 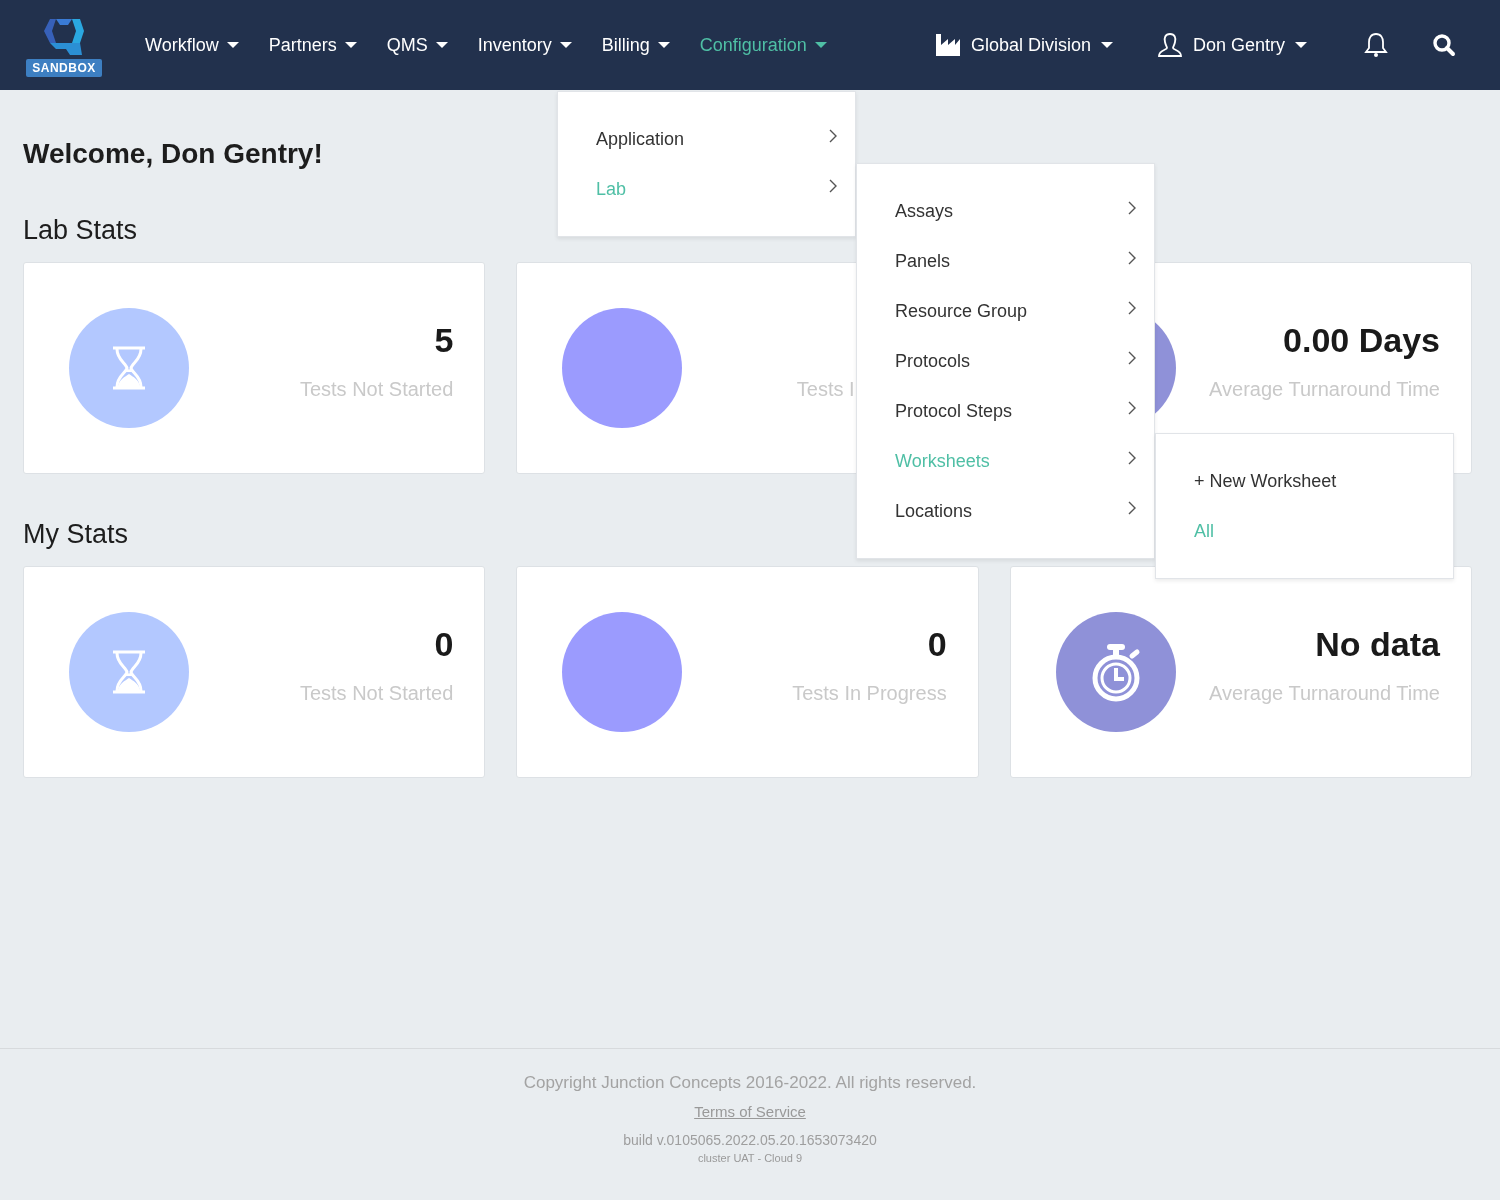 I want to click on copyright-text: Copyright Junction Concepts 2016-2022. All rights reserved., so click(x=750, y=1083).